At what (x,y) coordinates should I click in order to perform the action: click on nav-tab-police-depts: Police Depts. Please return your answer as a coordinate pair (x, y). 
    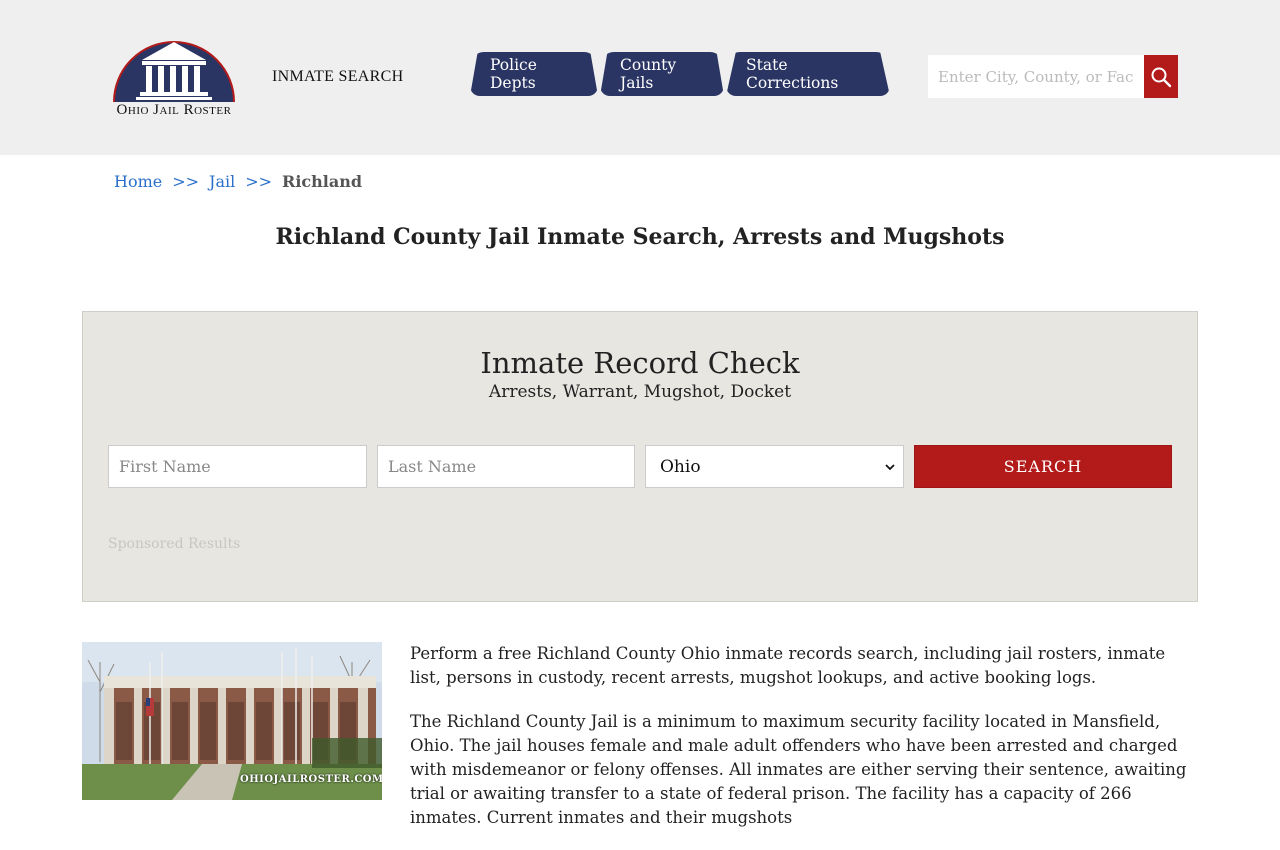
    Looking at the image, I should click on (534, 74).